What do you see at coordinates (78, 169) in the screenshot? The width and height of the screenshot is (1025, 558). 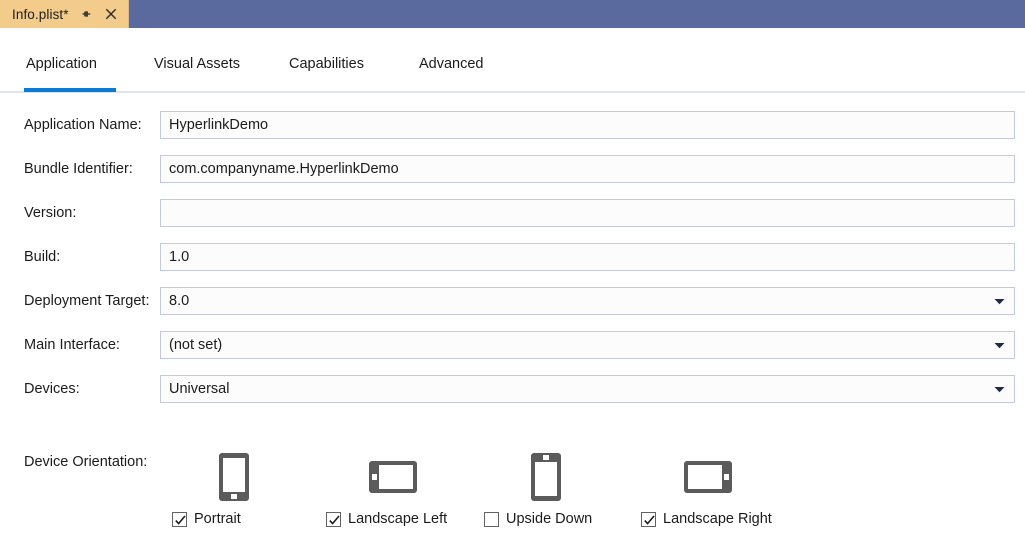 I see `bundle-identifier-label: Bundle Identifier:` at bounding box center [78, 169].